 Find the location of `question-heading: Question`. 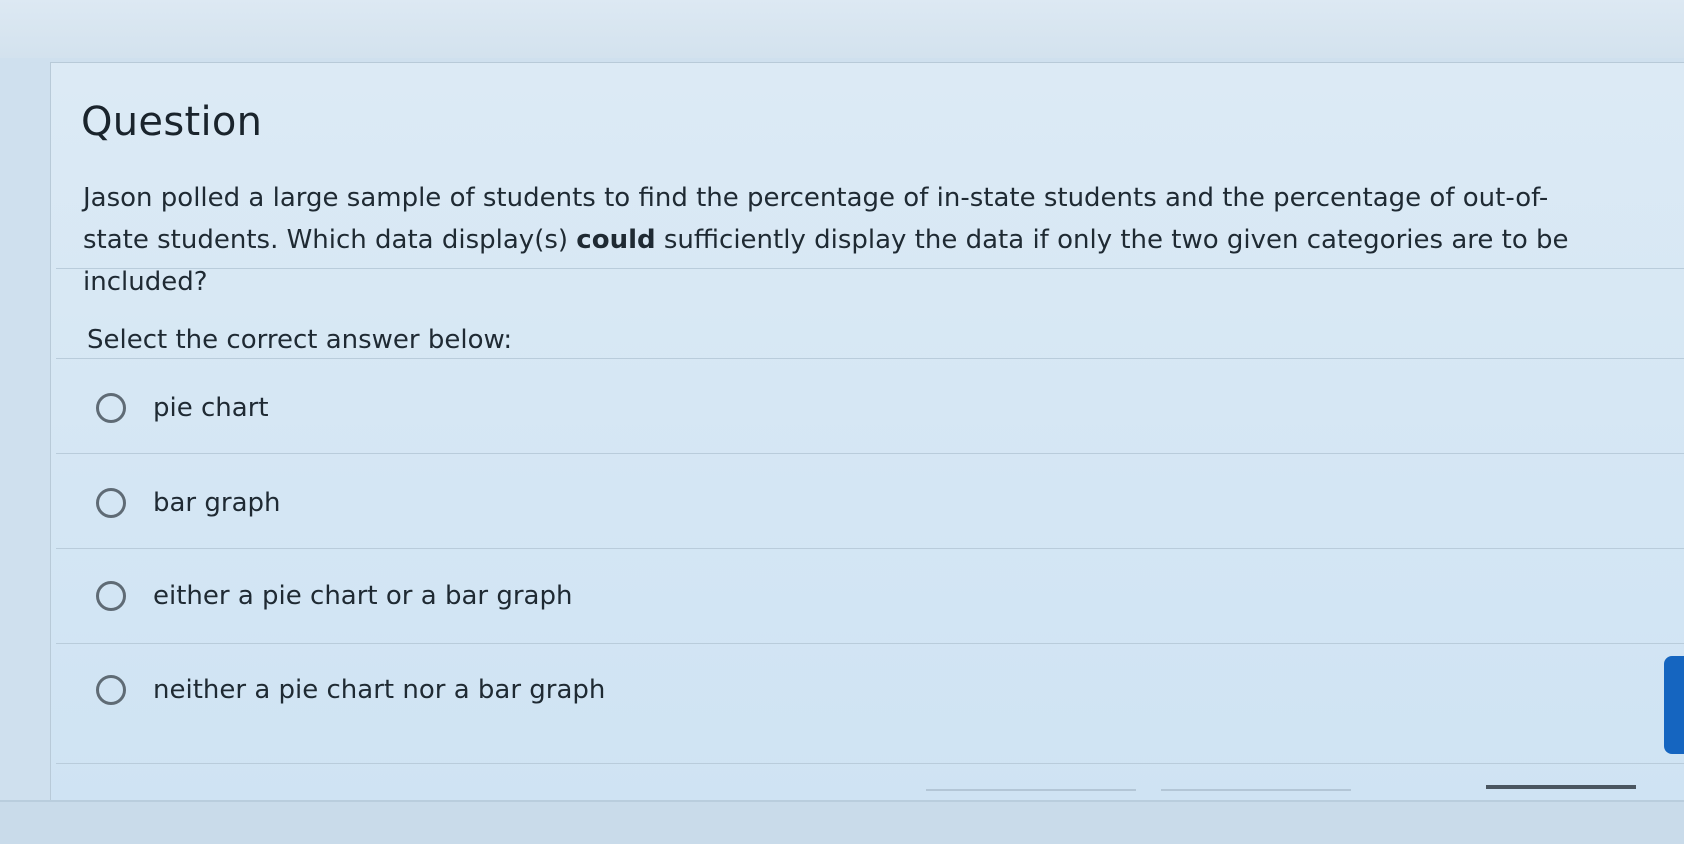

question-heading: Question is located at coordinates (172, 122).